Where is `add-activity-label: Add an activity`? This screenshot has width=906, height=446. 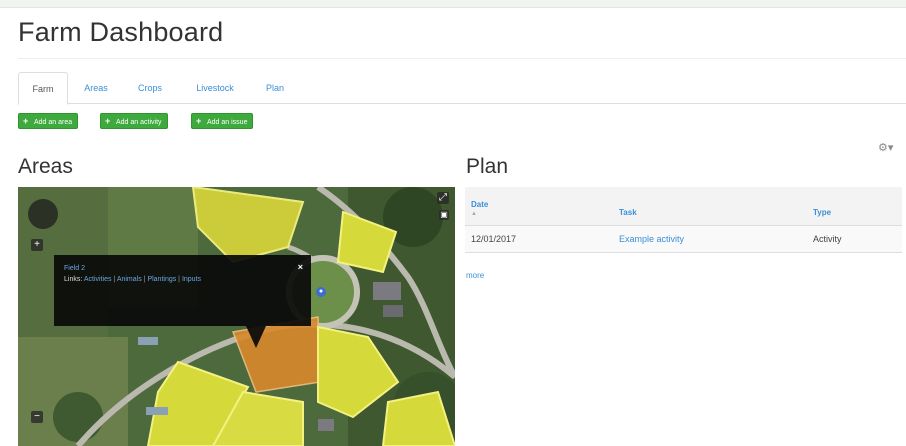
add-activity-label: Add an activity is located at coordinates (139, 122).